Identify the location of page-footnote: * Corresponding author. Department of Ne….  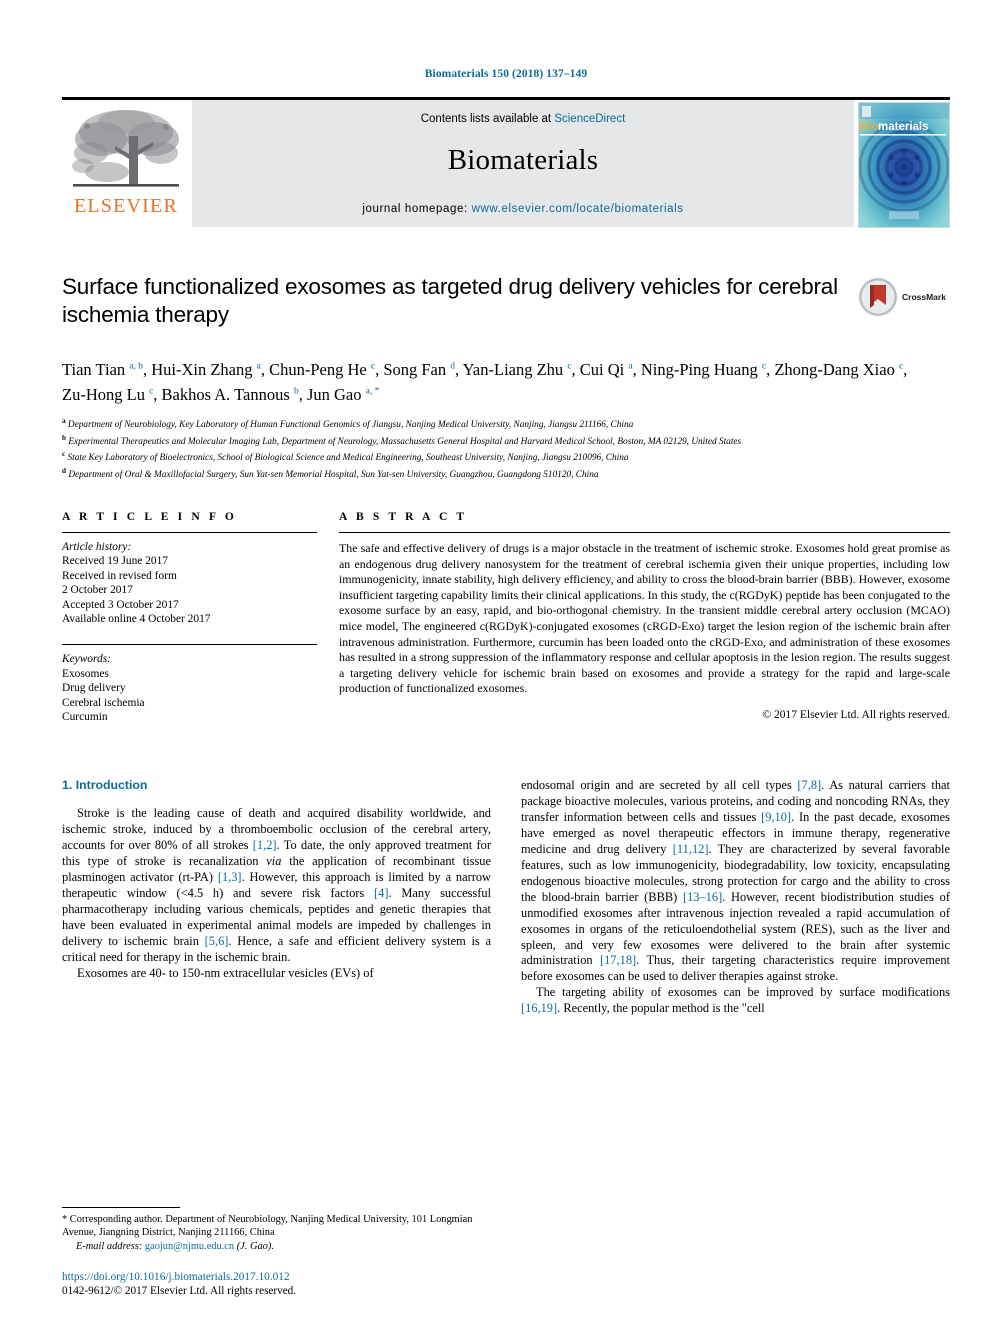
(276, 1251).